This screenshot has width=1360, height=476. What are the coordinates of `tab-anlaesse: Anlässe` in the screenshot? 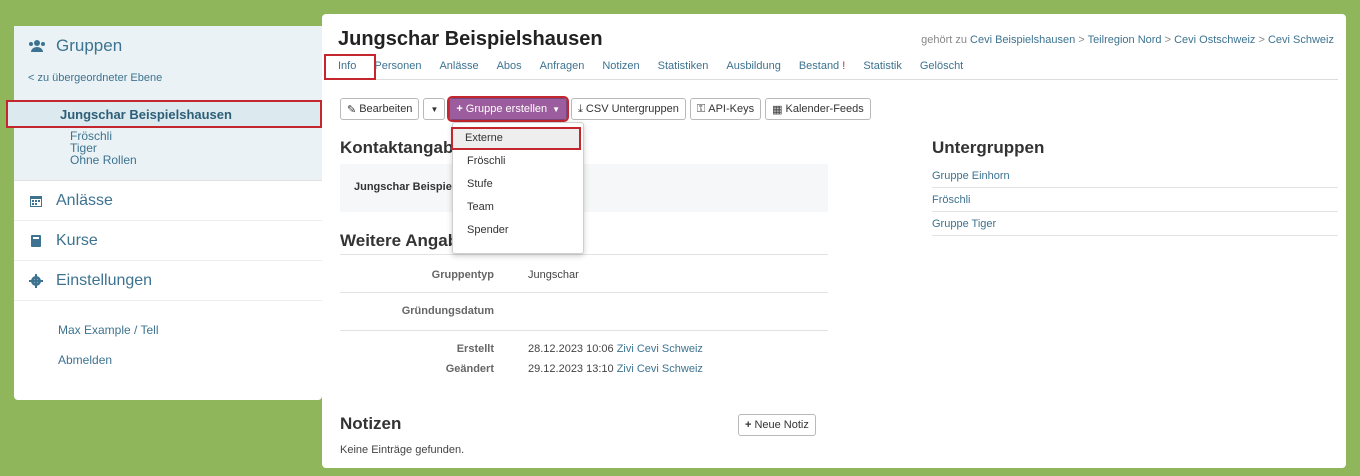 It's located at (458, 68).